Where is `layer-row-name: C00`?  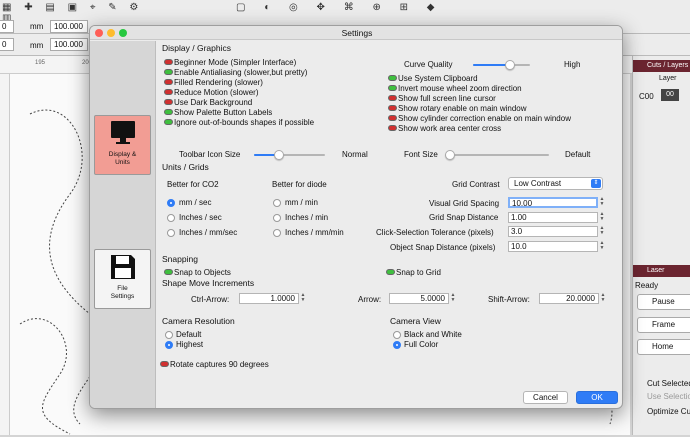 layer-row-name: C00 is located at coordinates (646, 97).